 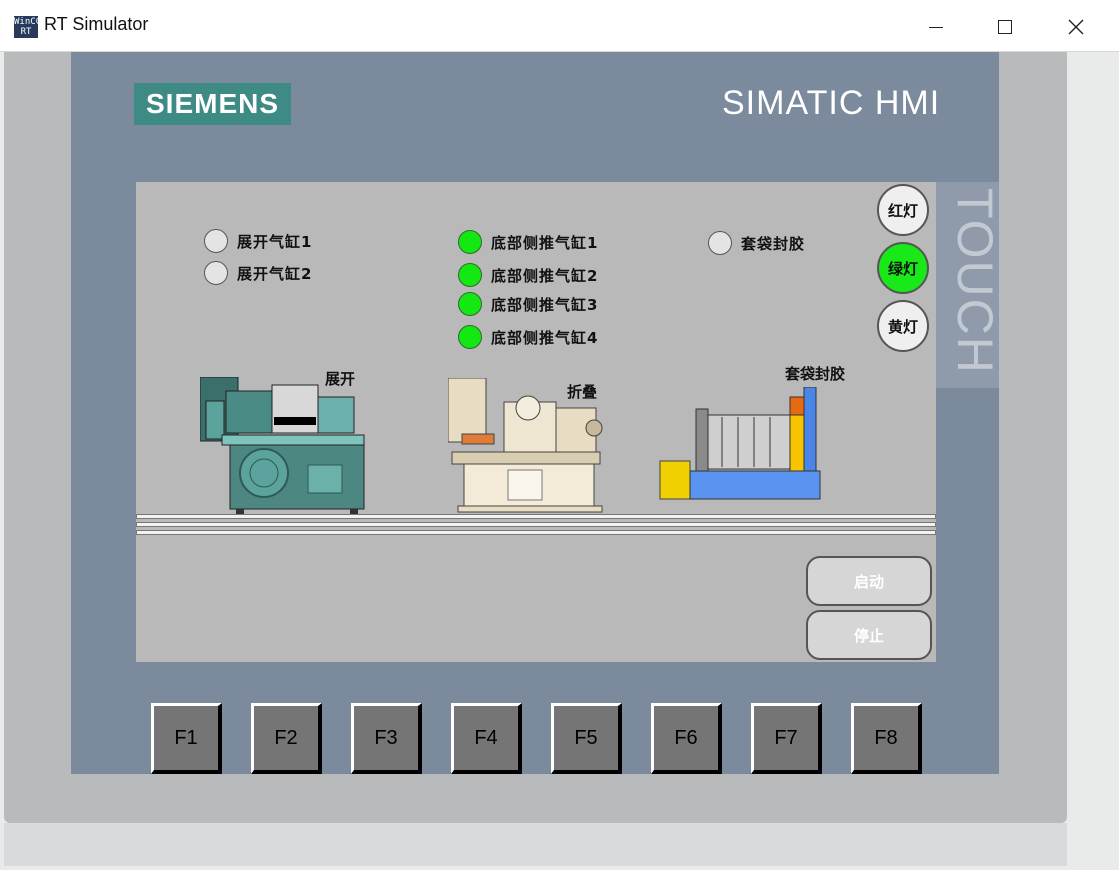 I want to click on close-button, so click(x=1076, y=27).